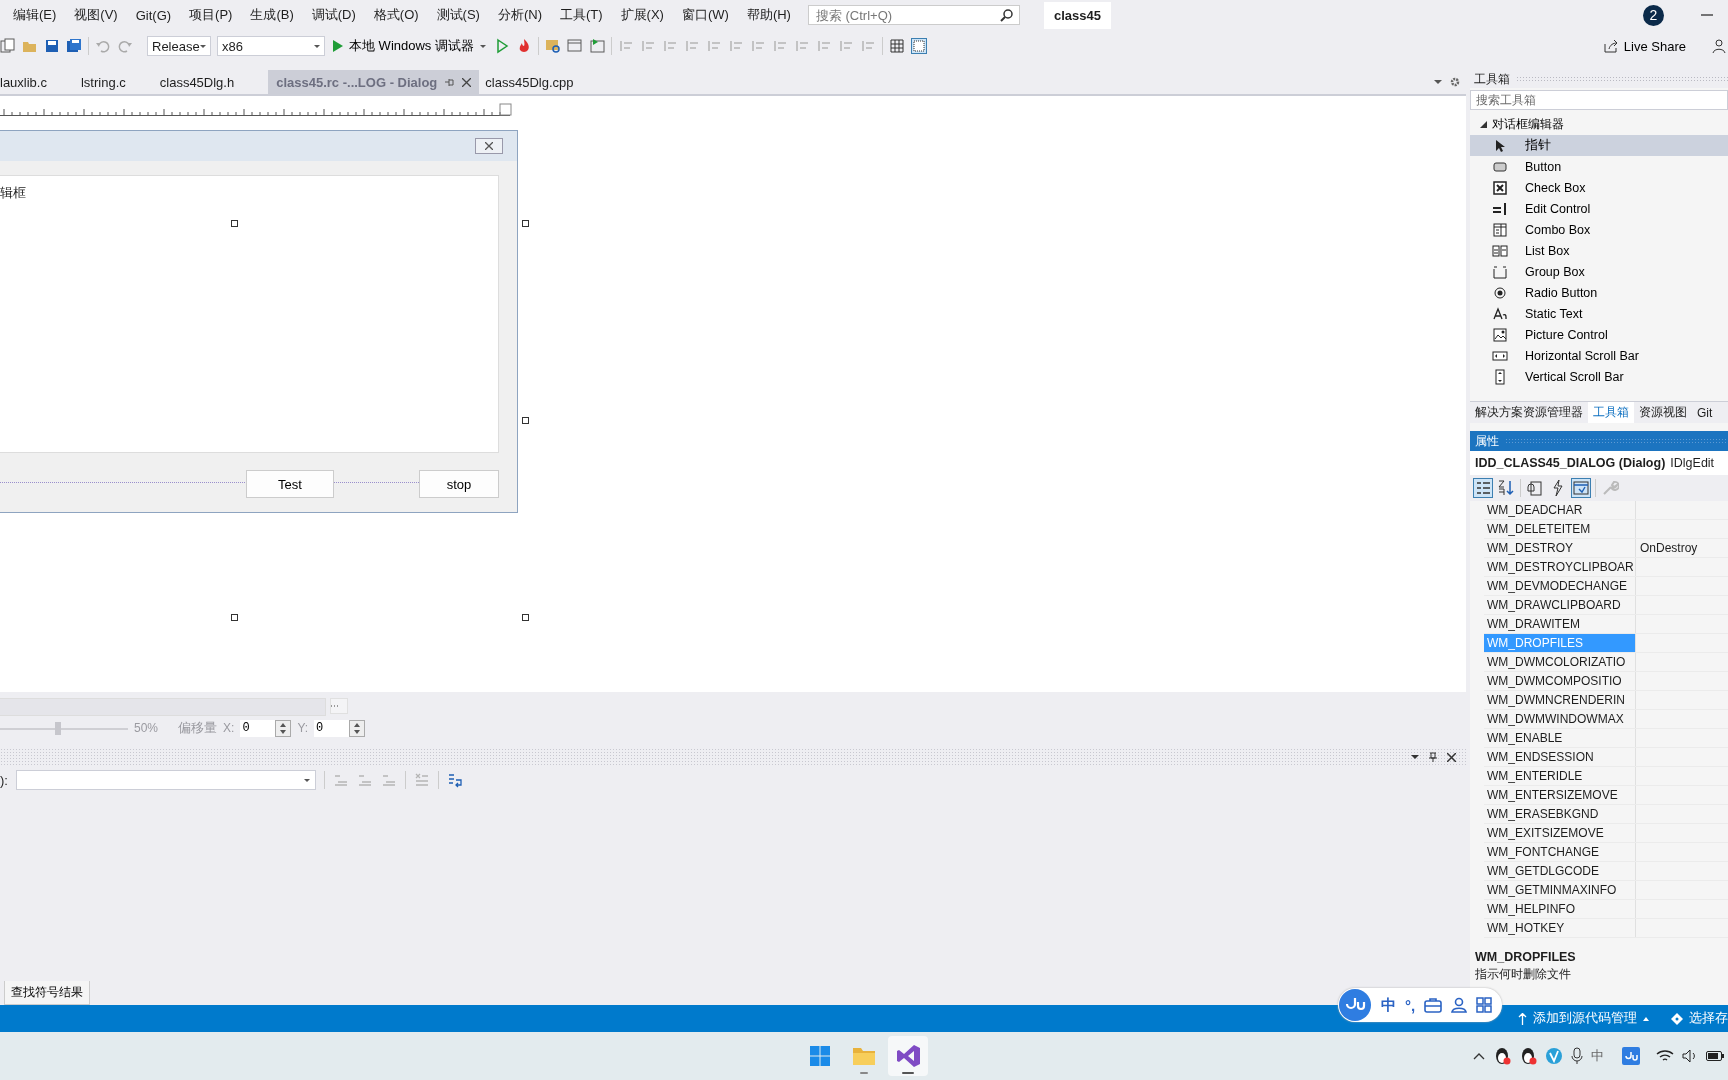 The height and width of the screenshot is (1080, 1728). I want to click on message-name: WM_EXITSIZEMOVE, so click(1560, 833).